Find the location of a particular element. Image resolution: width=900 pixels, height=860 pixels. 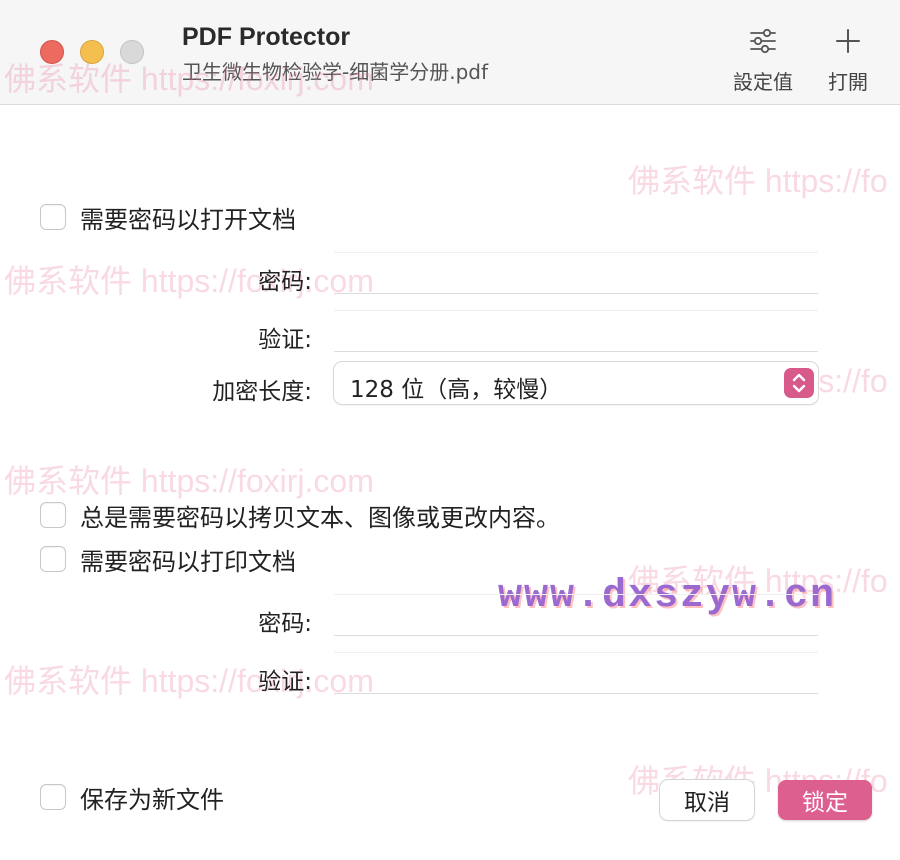

save-as-new-file-option: 保存为新文件 is located at coordinates (132, 798).